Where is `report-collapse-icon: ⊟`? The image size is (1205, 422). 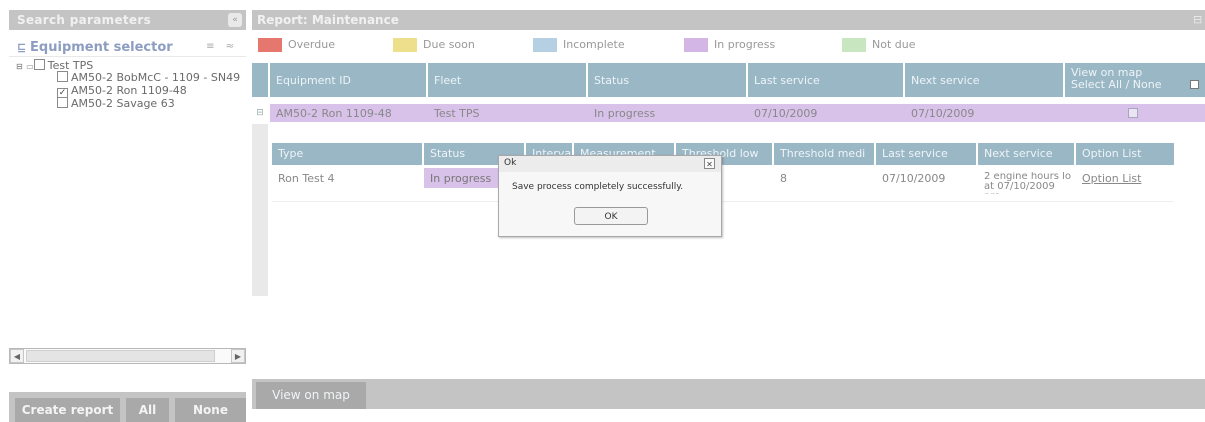 report-collapse-icon: ⊟ is located at coordinates (1198, 19).